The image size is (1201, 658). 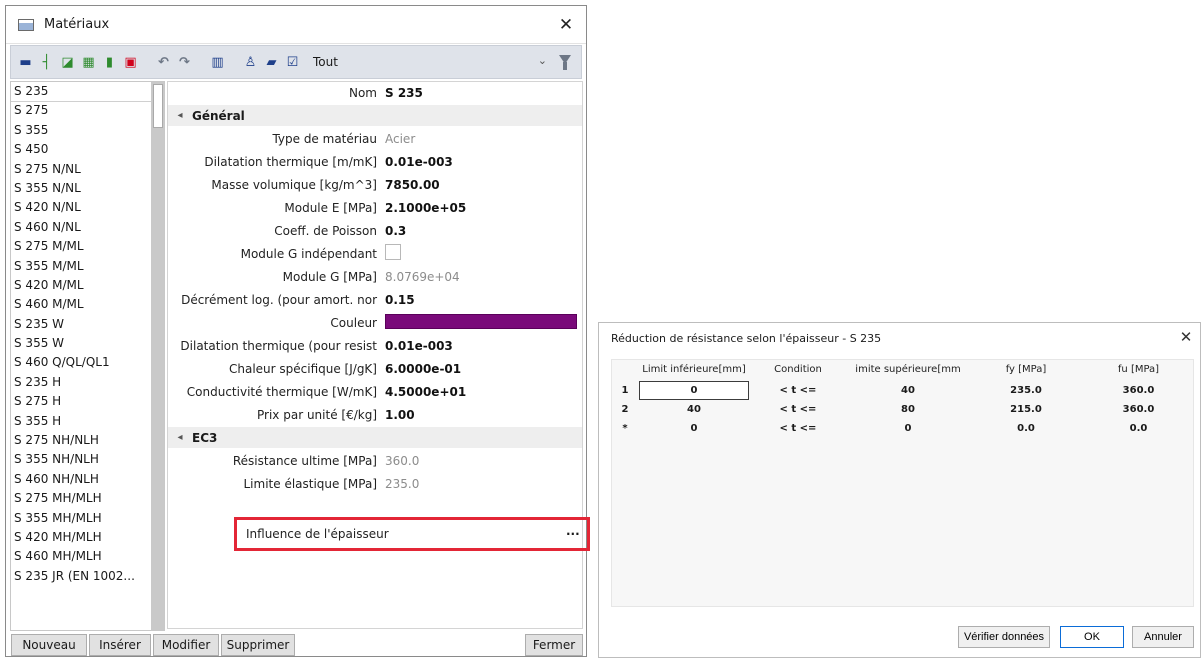 What do you see at coordinates (482, 300) in the screenshot?
I see `prop-value: 0.15` at bounding box center [482, 300].